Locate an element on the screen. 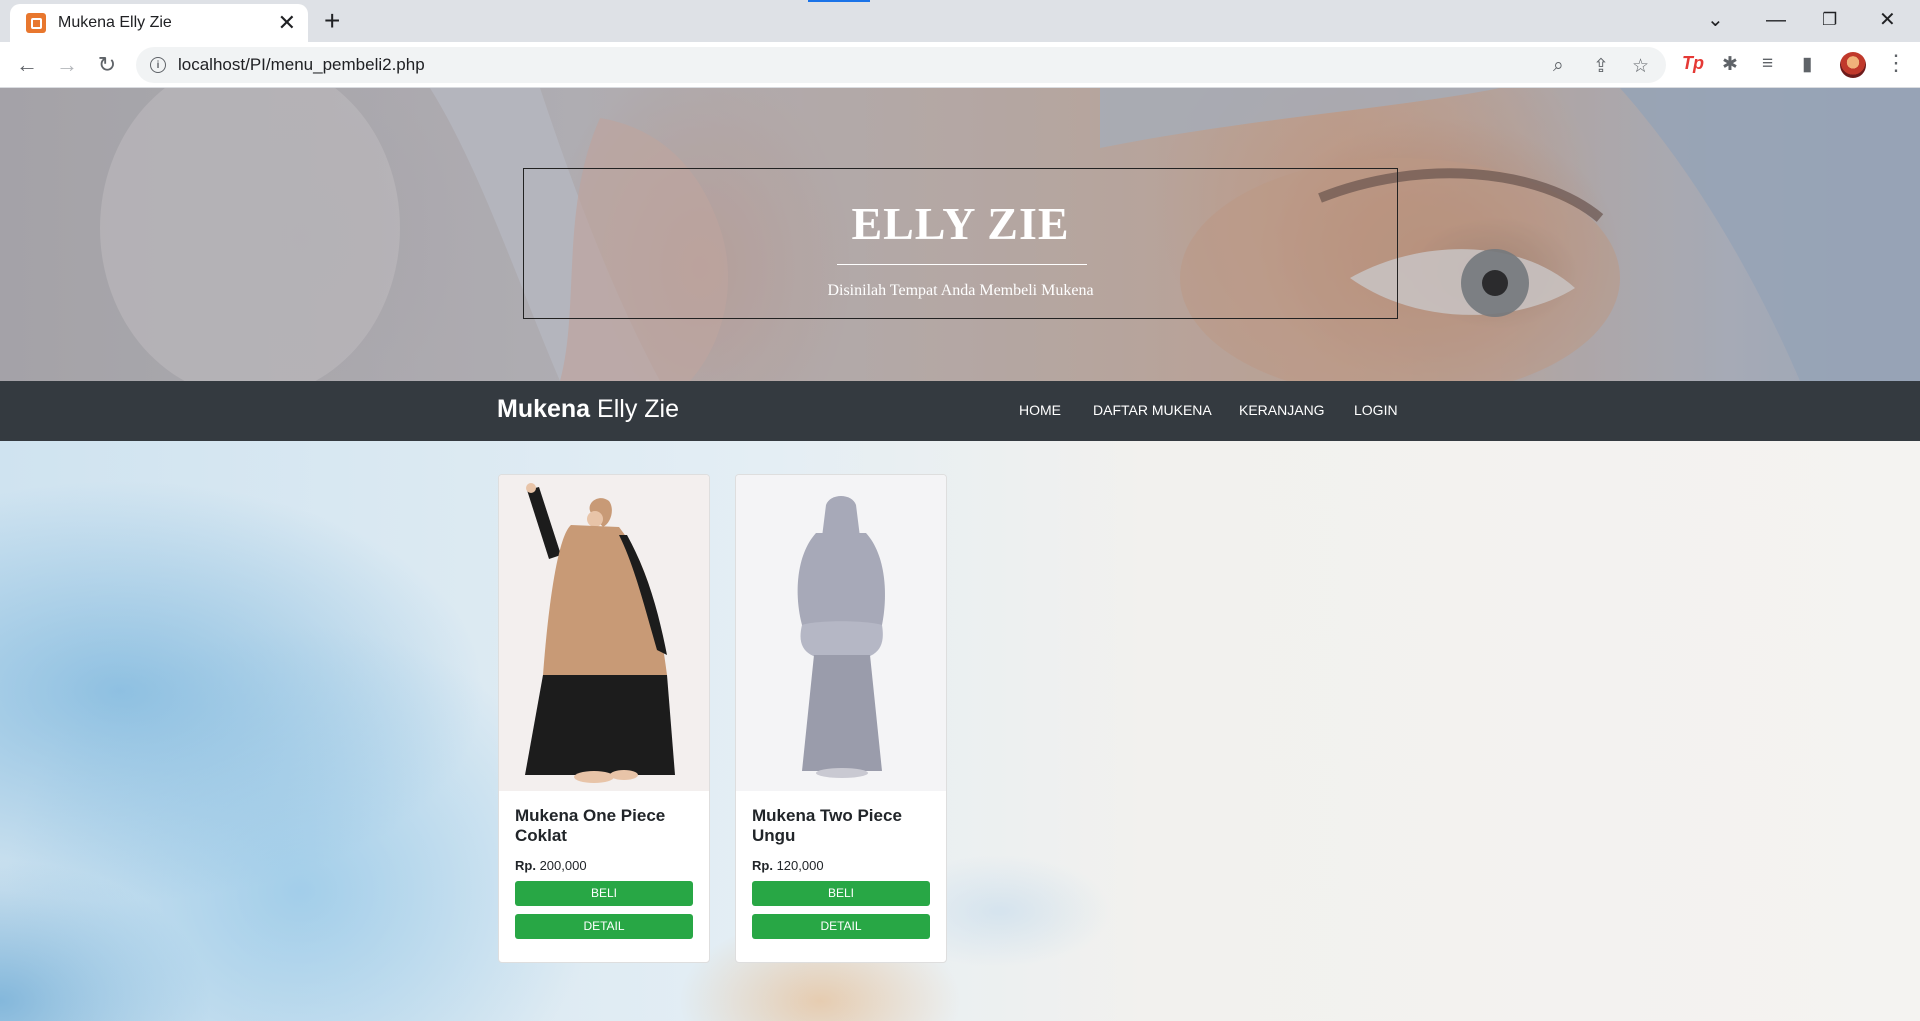  hero-divider is located at coordinates (962, 264).